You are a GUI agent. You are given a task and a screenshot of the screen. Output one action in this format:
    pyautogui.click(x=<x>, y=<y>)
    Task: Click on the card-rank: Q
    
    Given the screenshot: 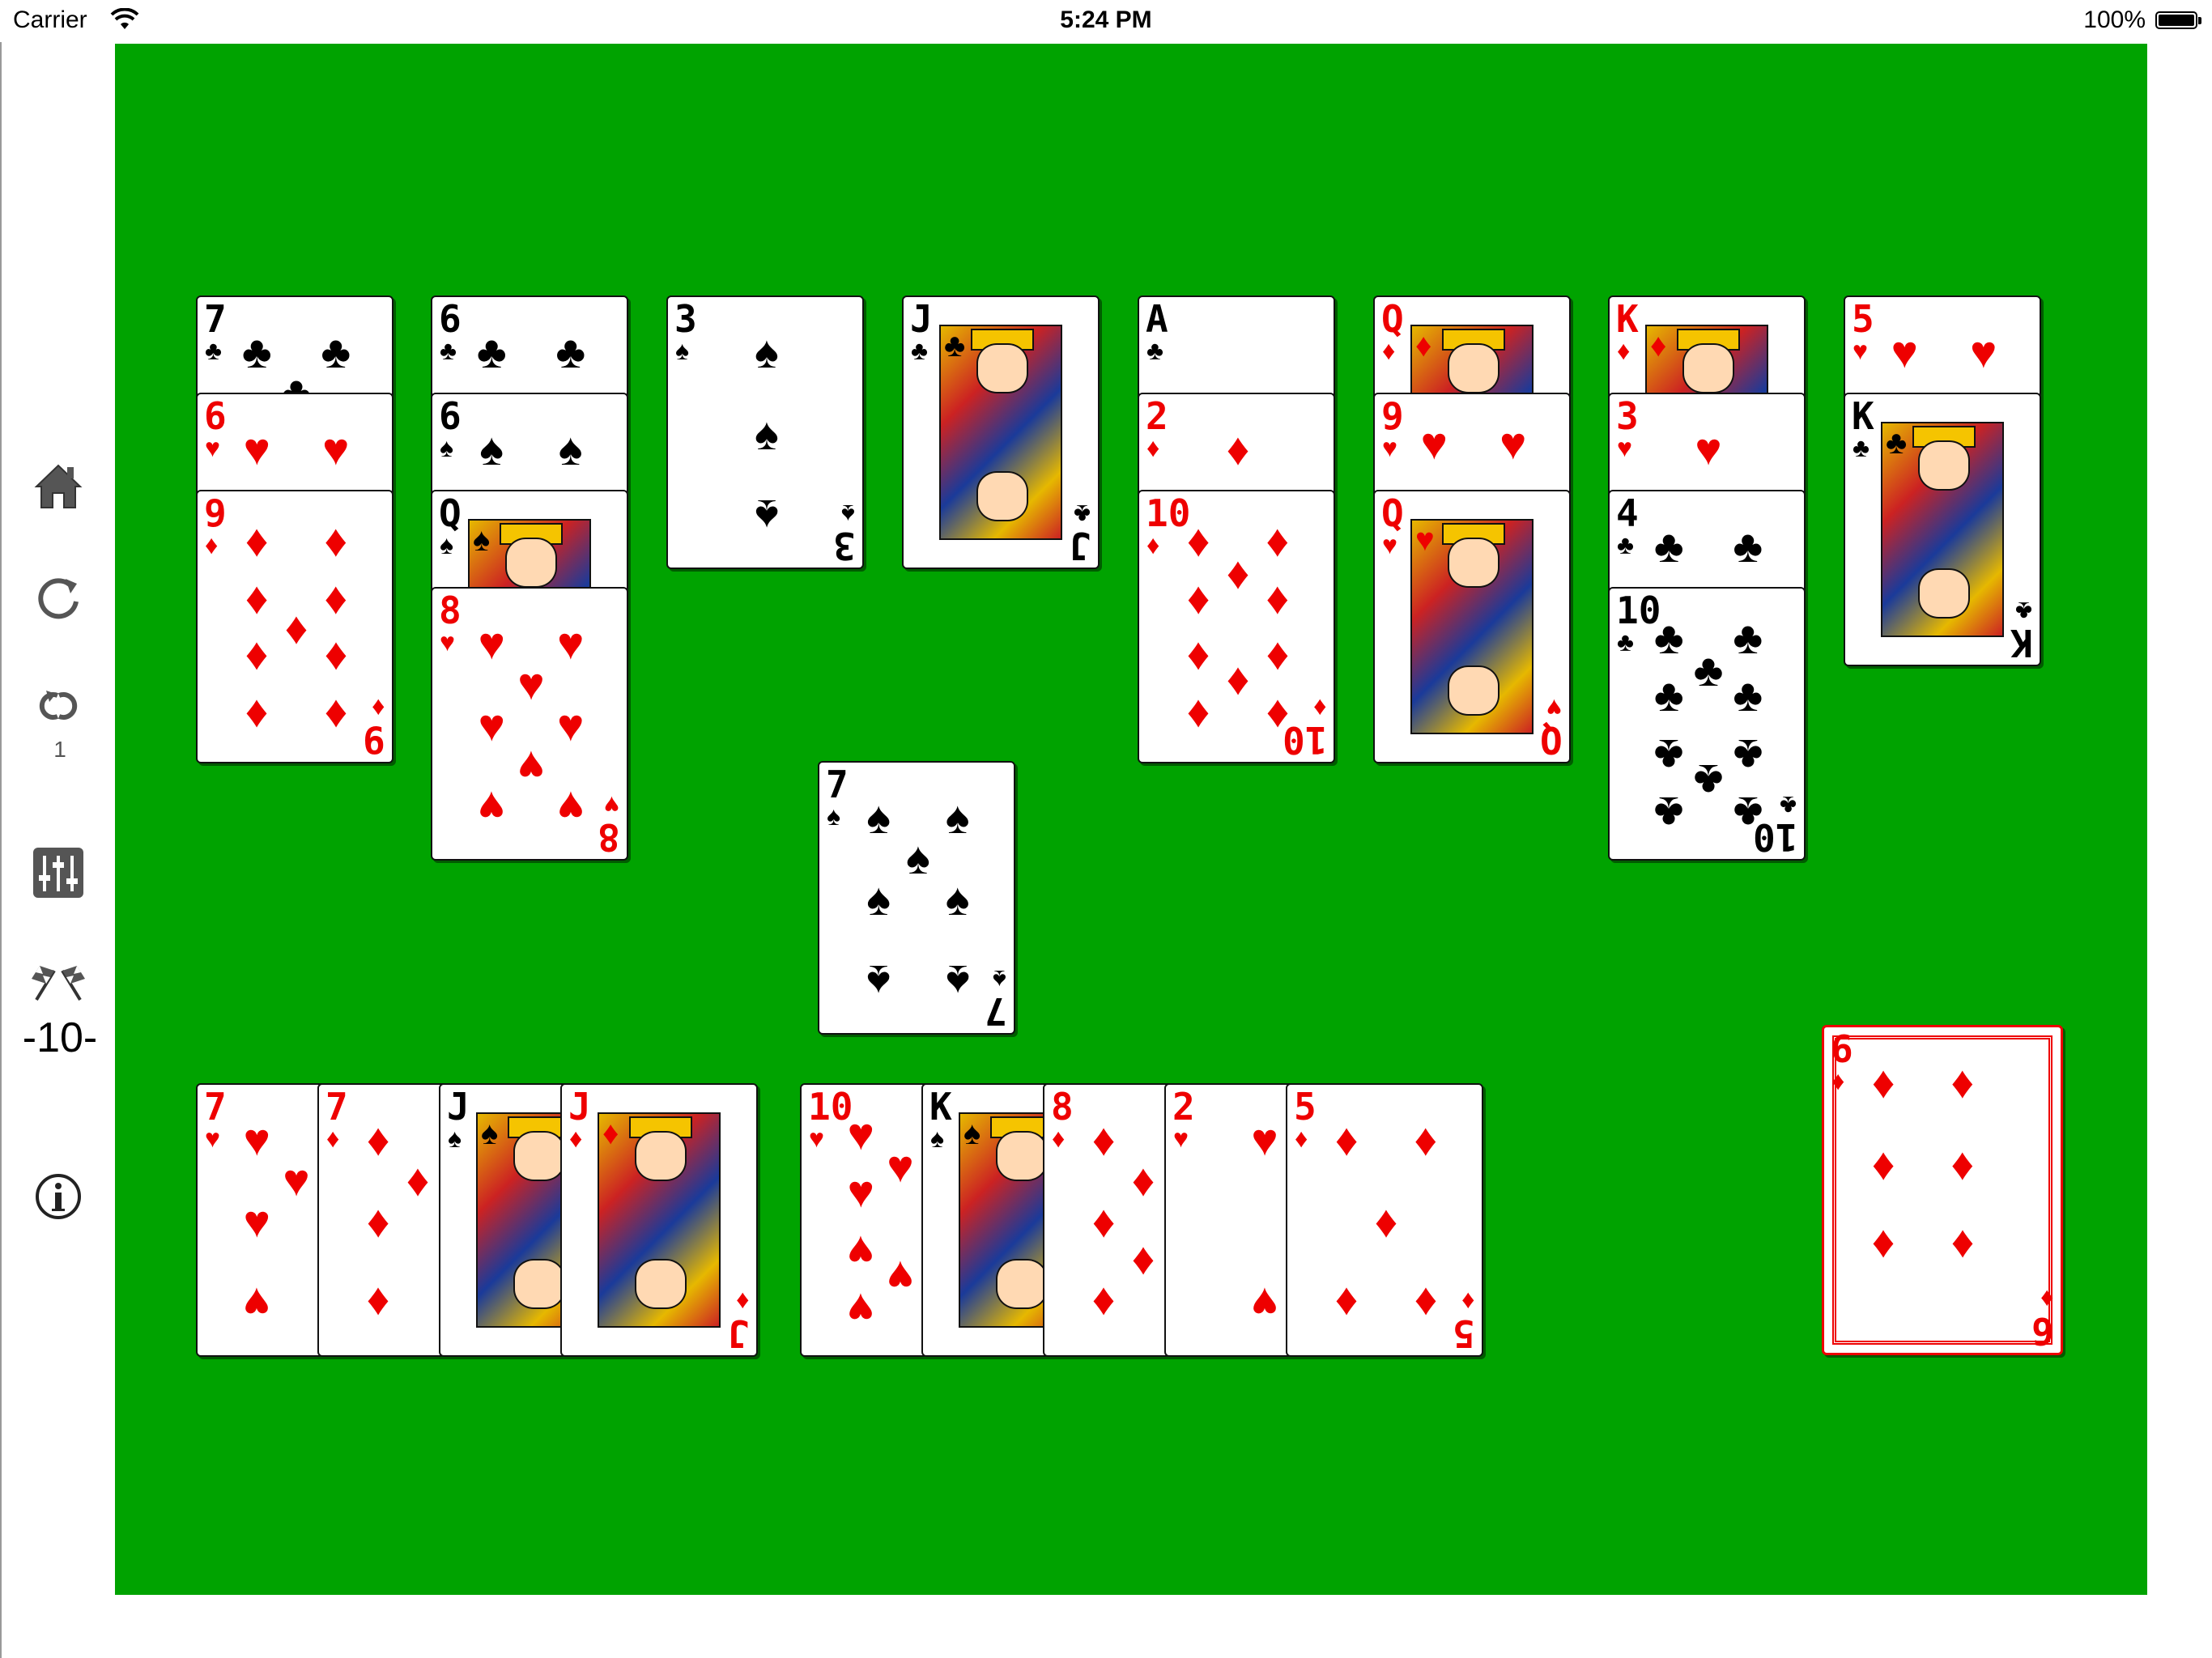 What is the action you would take?
    pyautogui.click(x=1393, y=319)
    